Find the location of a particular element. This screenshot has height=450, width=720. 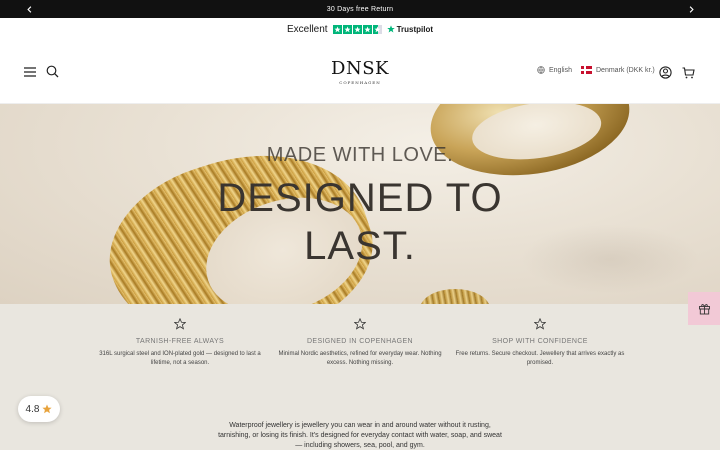

feature-title: SHOP WITH CONFIDENCE is located at coordinates (540, 341).